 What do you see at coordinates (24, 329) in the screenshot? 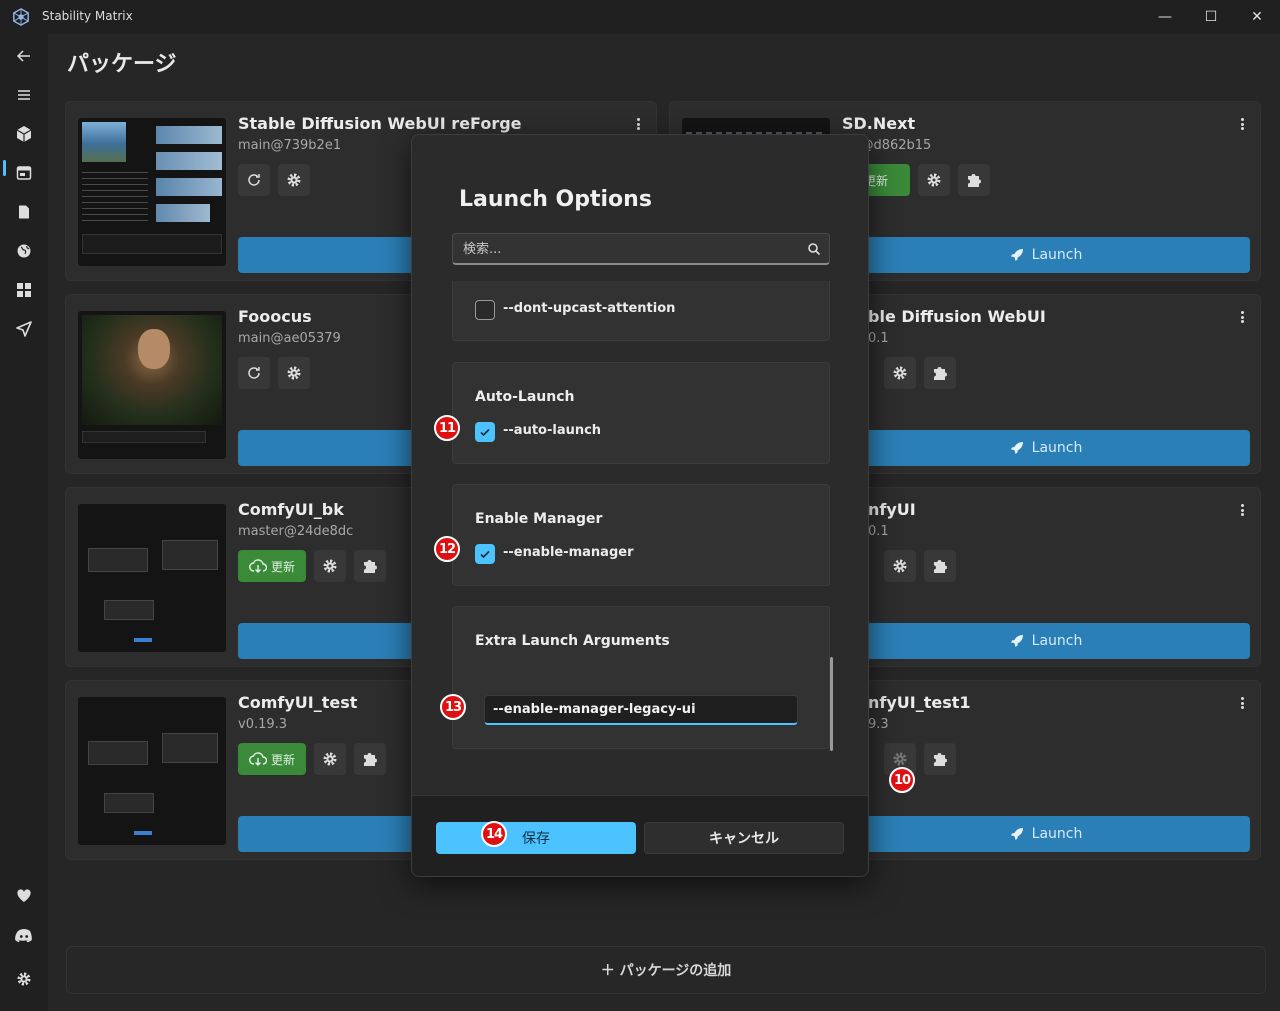
I see `send-icon` at bounding box center [24, 329].